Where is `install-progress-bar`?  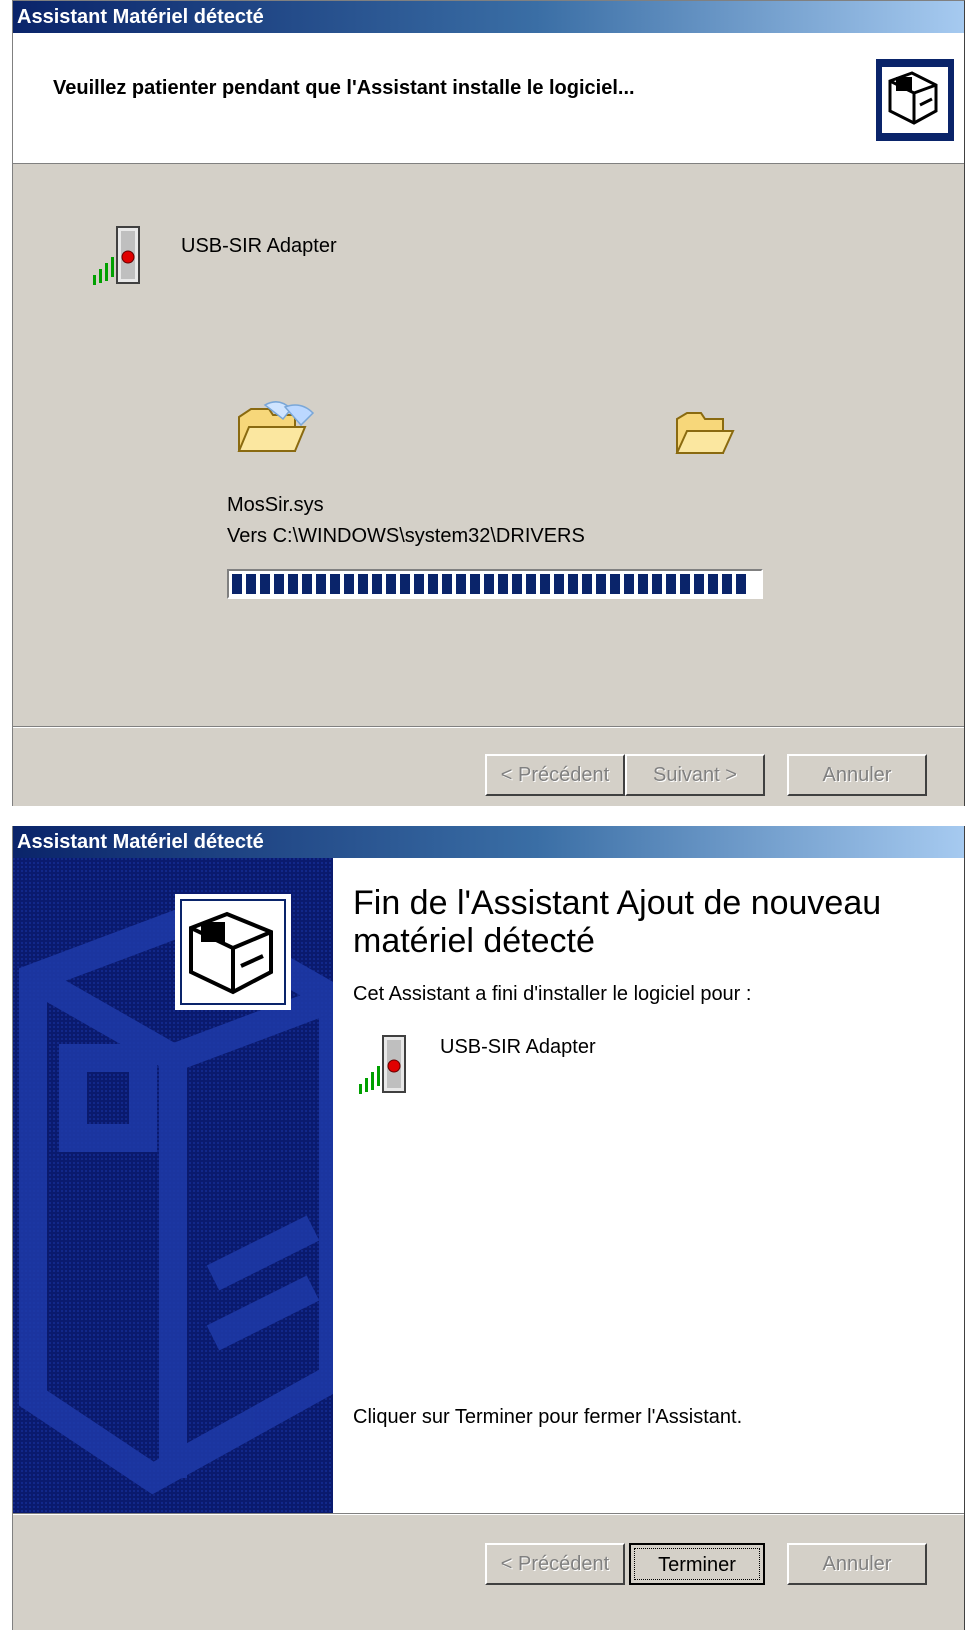 install-progress-bar is located at coordinates (495, 584).